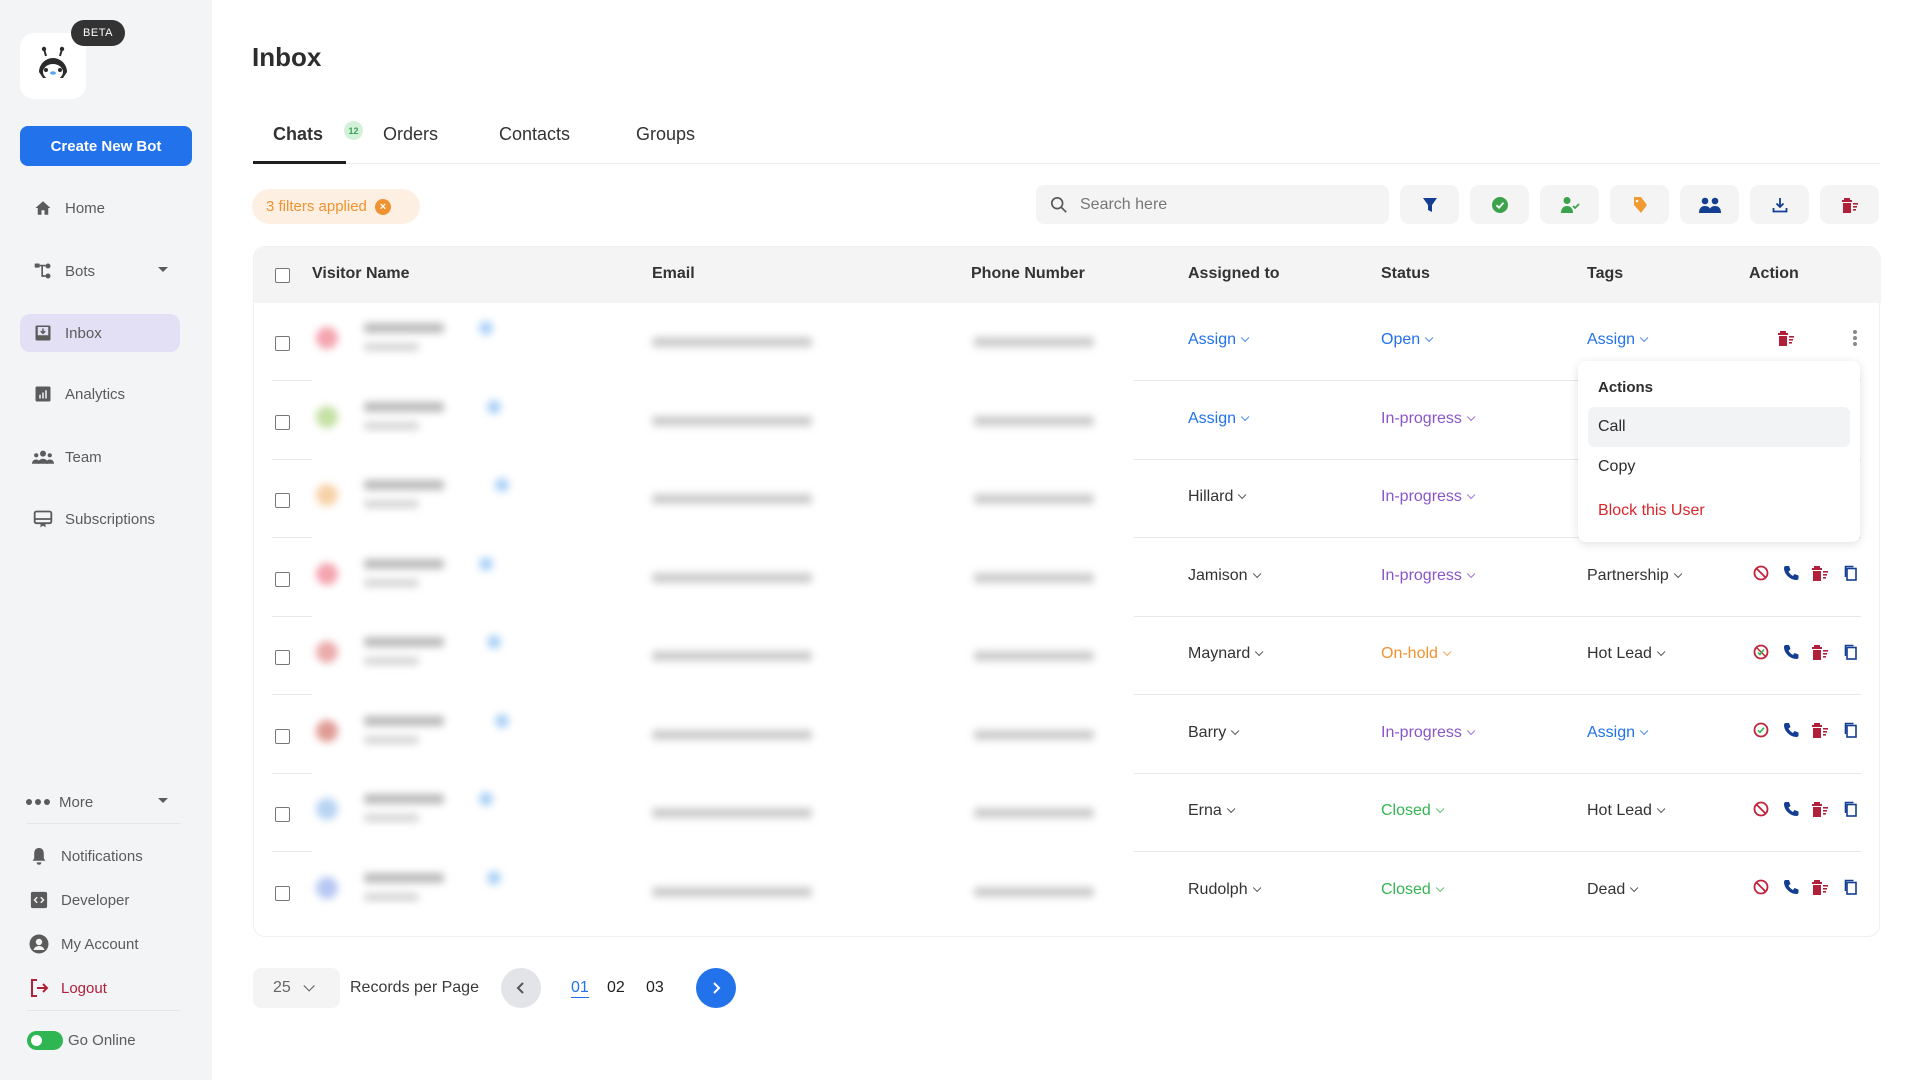 Image resolution: width=1920 pixels, height=1080 pixels. What do you see at coordinates (336, 206) in the screenshot?
I see `filters-applied-chip: 3 filters applied ×` at bounding box center [336, 206].